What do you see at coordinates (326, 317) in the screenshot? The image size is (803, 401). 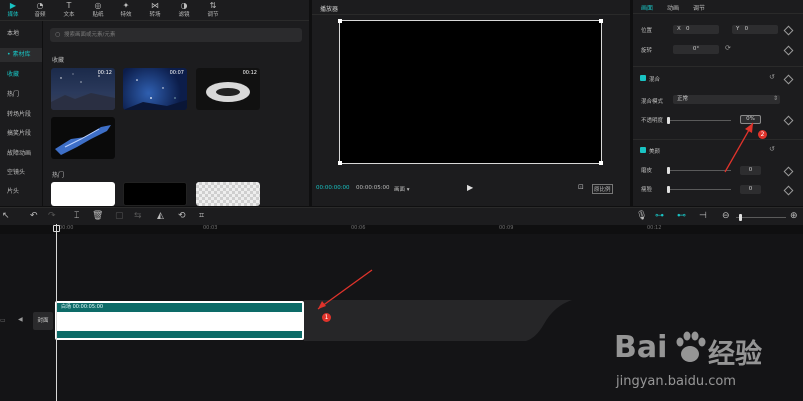 I see `step-badge-1: 1` at bounding box center [326, 317].